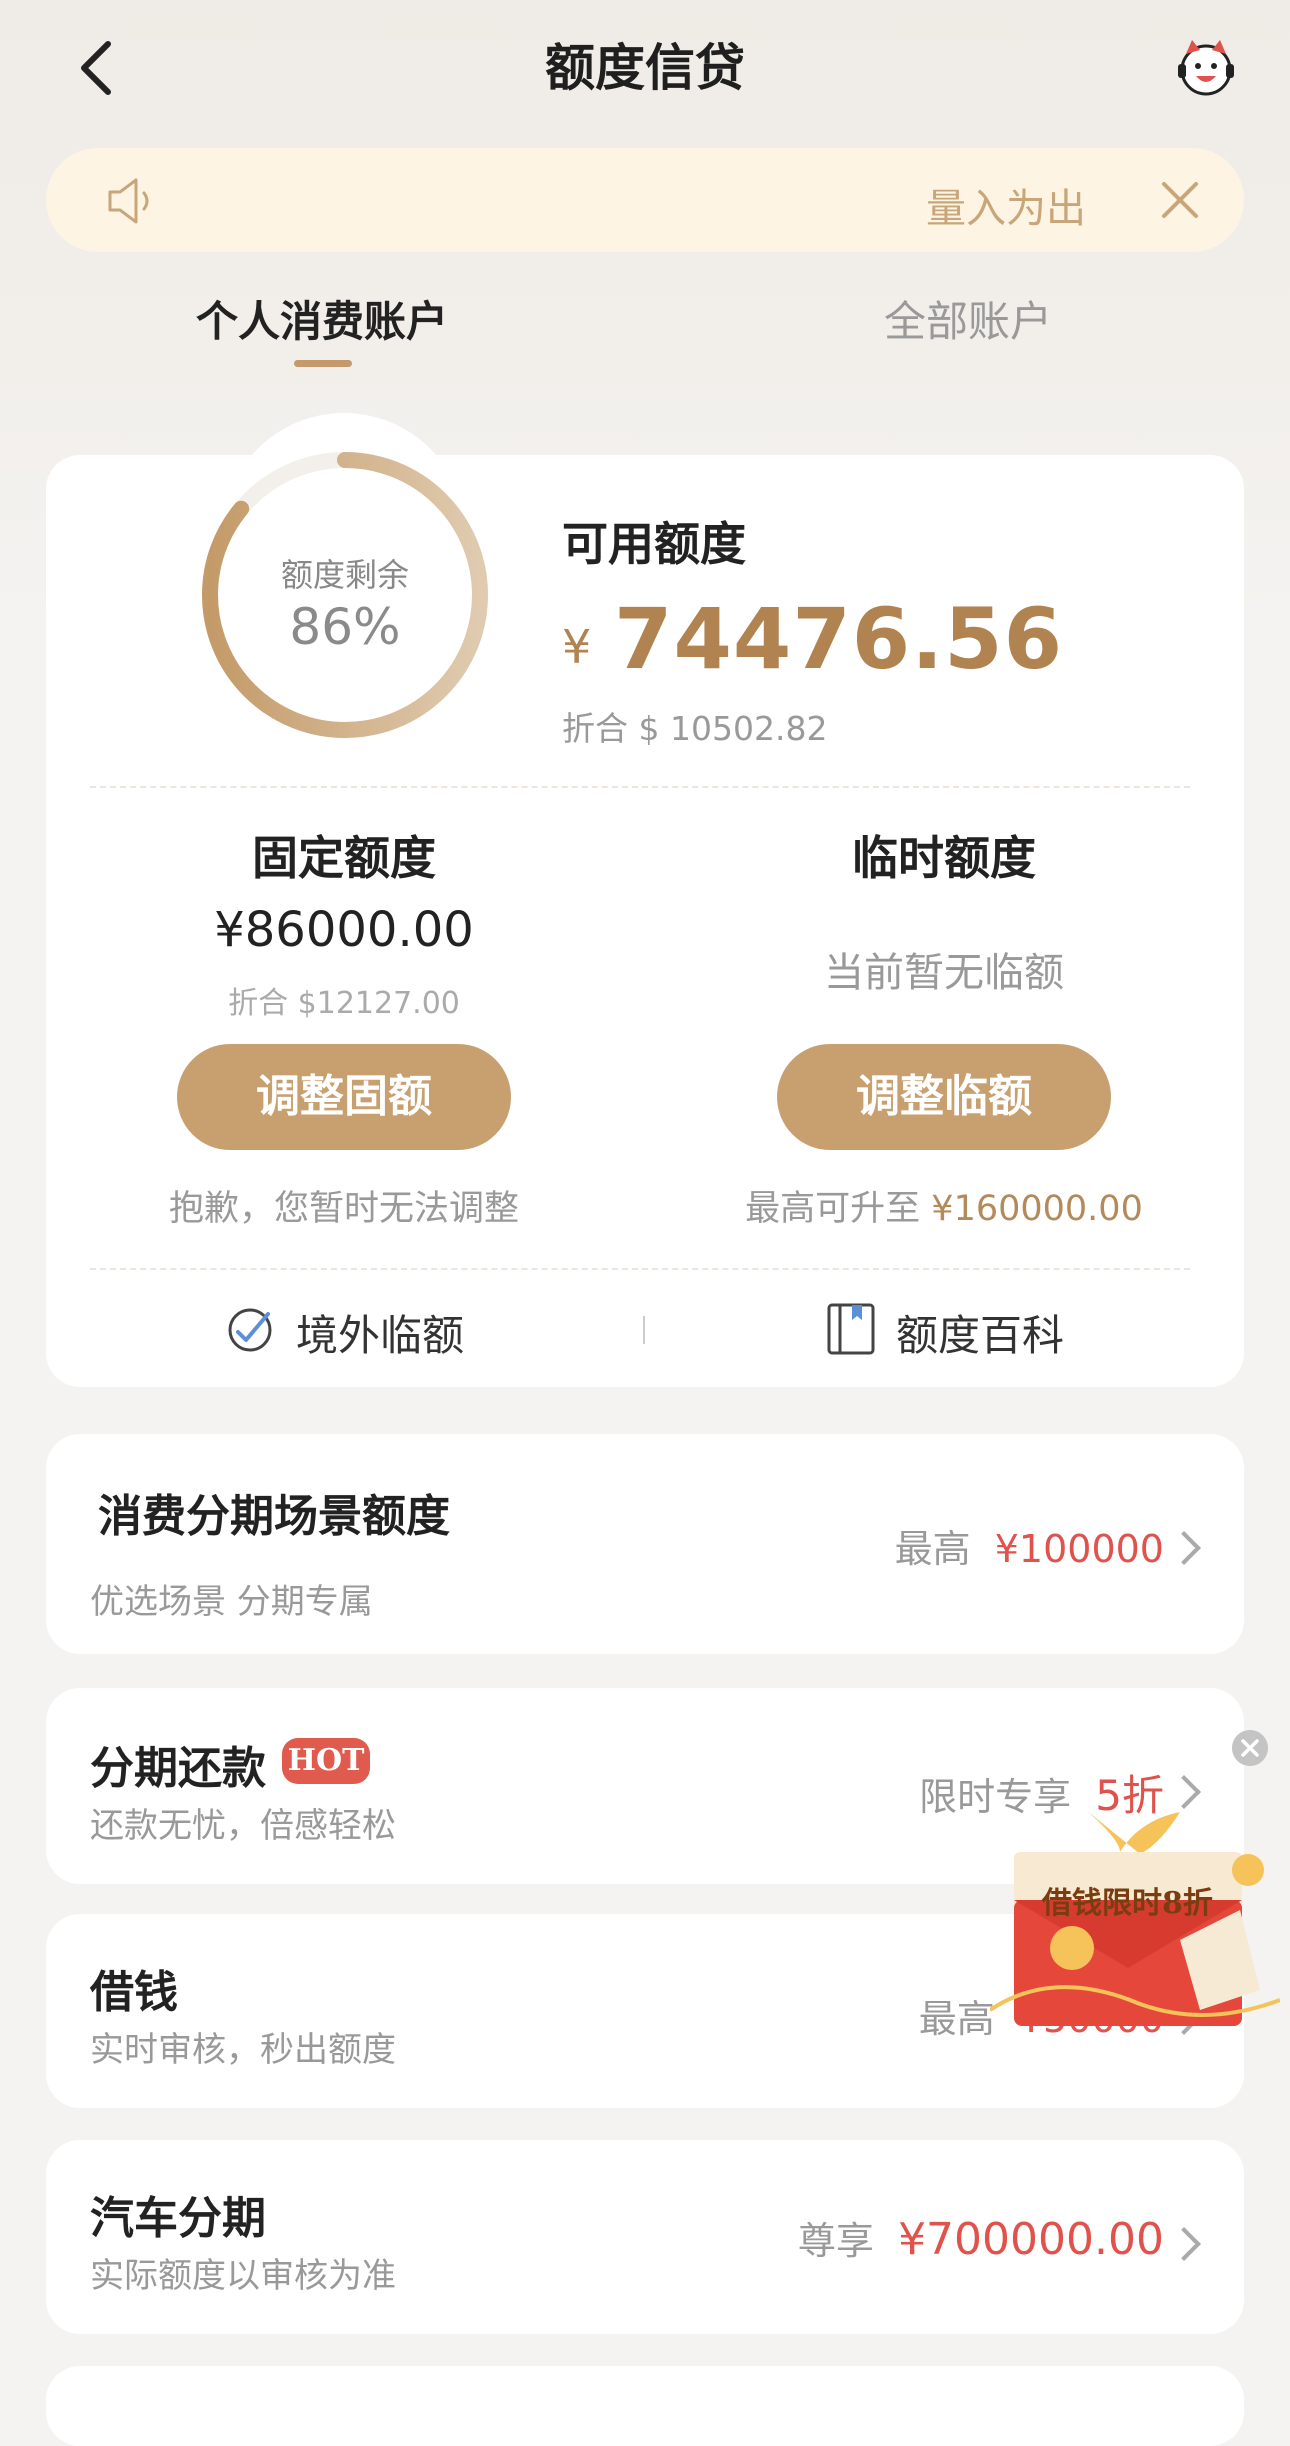 This screenshot has height=2446, width=1290. What do you see at coordinates (980, 2239) in the screenshot?
I see `car-installment-value: 尊享 ¥700000.00` at bounding box center [980, 2239].